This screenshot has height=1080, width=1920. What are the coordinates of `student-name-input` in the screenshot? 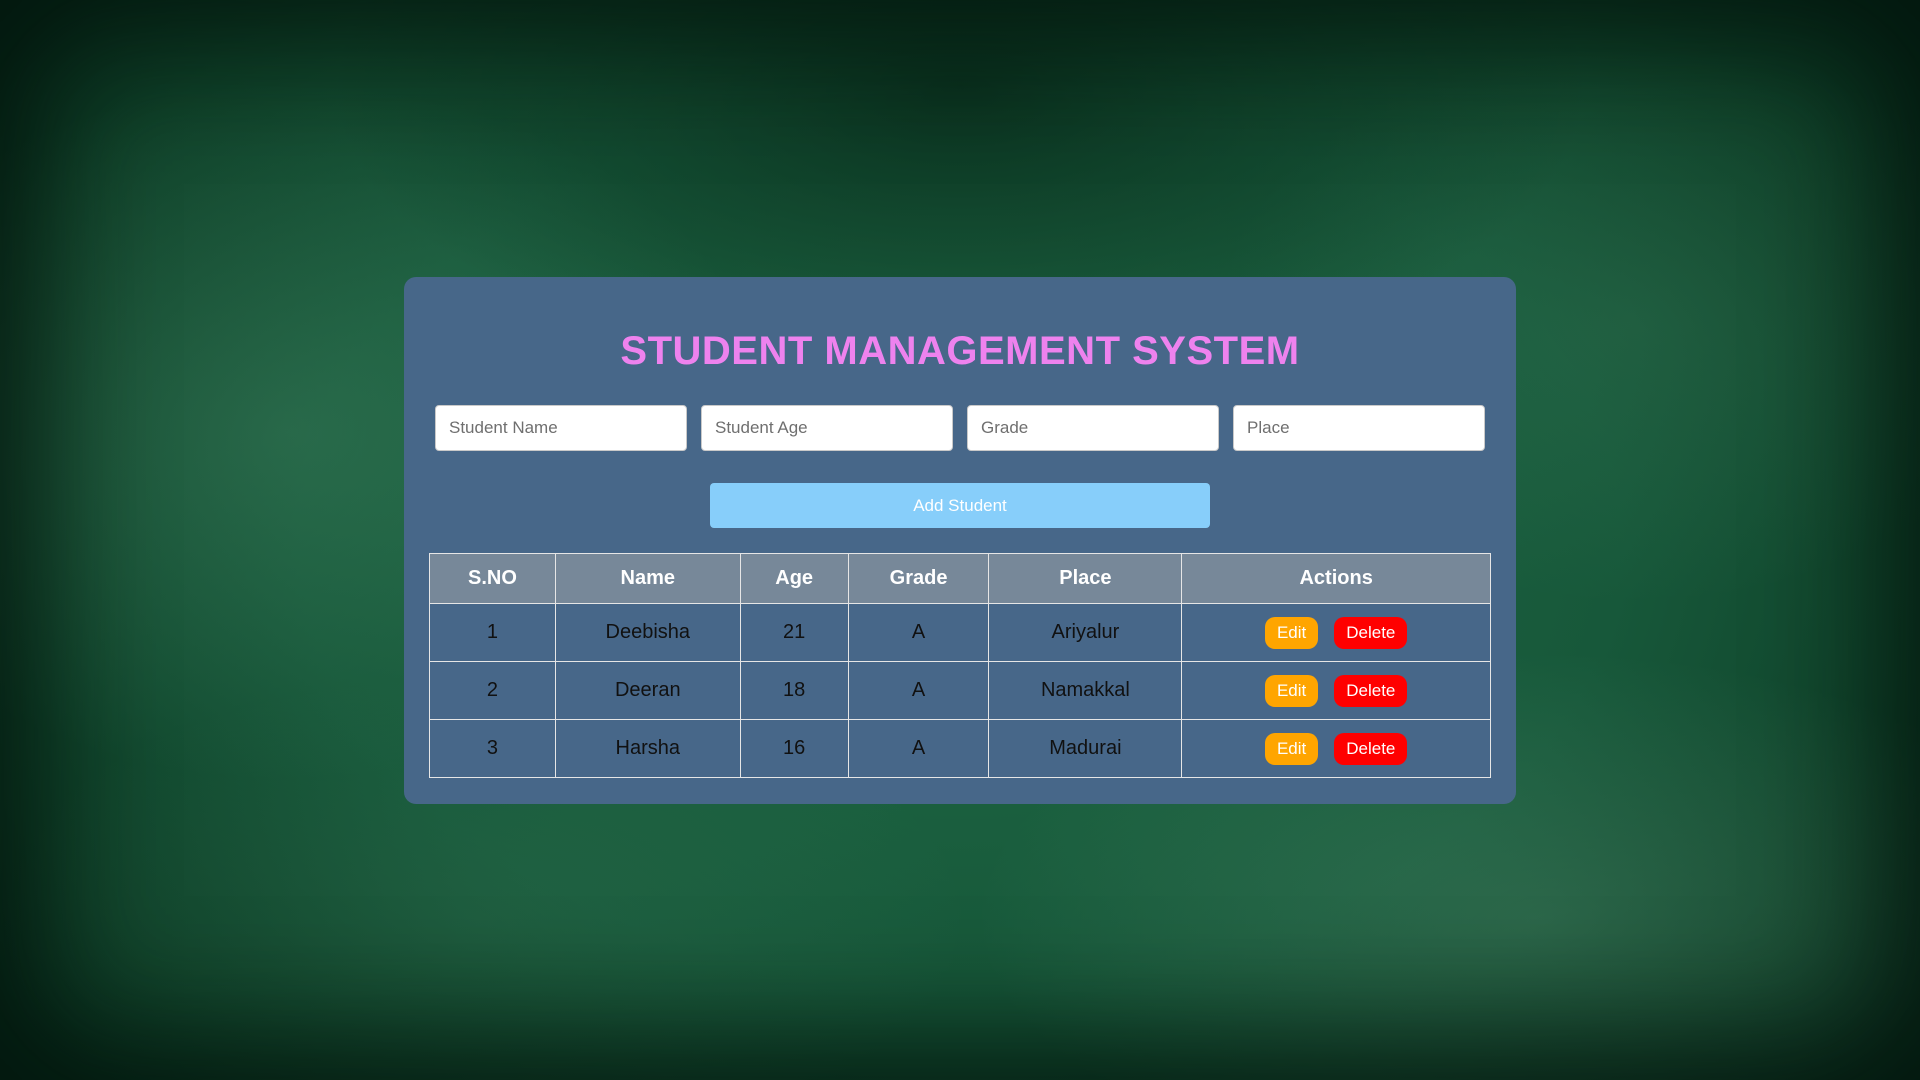 It's located at (561, 428).